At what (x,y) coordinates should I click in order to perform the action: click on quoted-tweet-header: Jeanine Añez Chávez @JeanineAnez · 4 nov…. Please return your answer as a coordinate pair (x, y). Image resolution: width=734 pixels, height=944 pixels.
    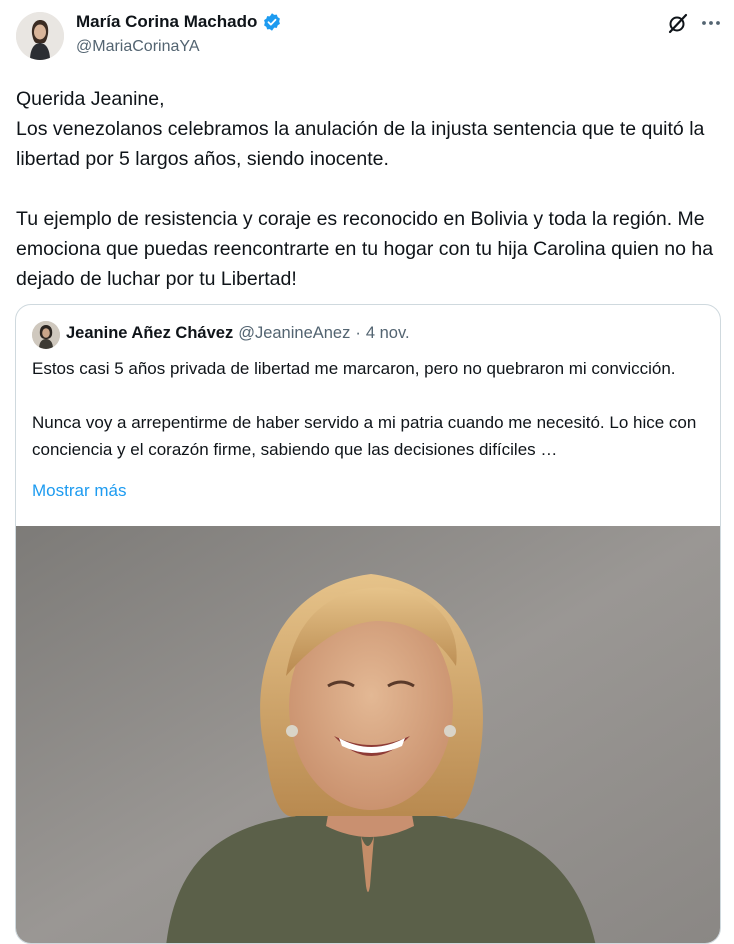
    Looking at the image, I should click on (238, 333).